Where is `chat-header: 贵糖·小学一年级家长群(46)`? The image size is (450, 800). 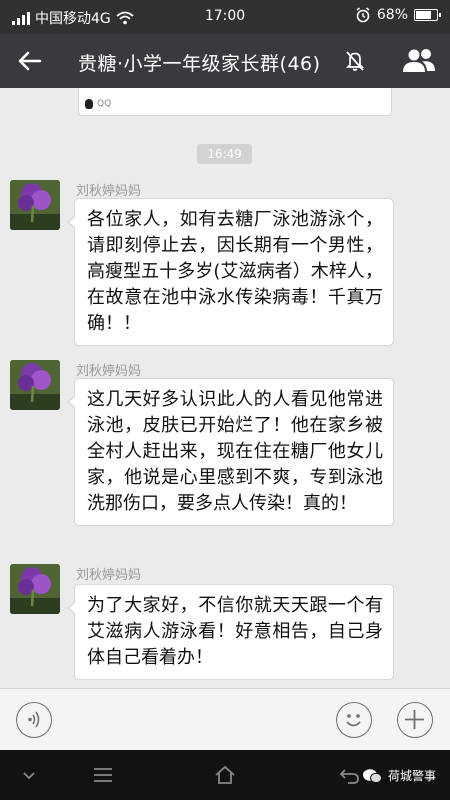
chat-header: 贵糖·小学一年级家长群(46) is located at coordinates (225, 61).